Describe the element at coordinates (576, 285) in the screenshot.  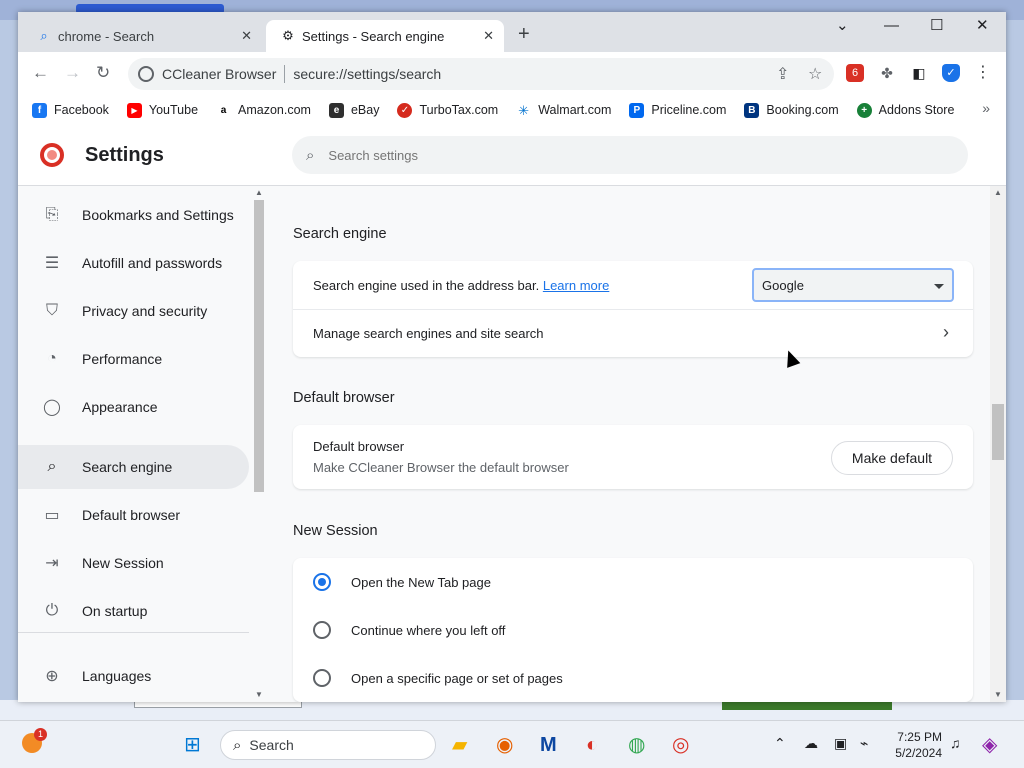
I see `learn-more-link: Learn more` at that location.